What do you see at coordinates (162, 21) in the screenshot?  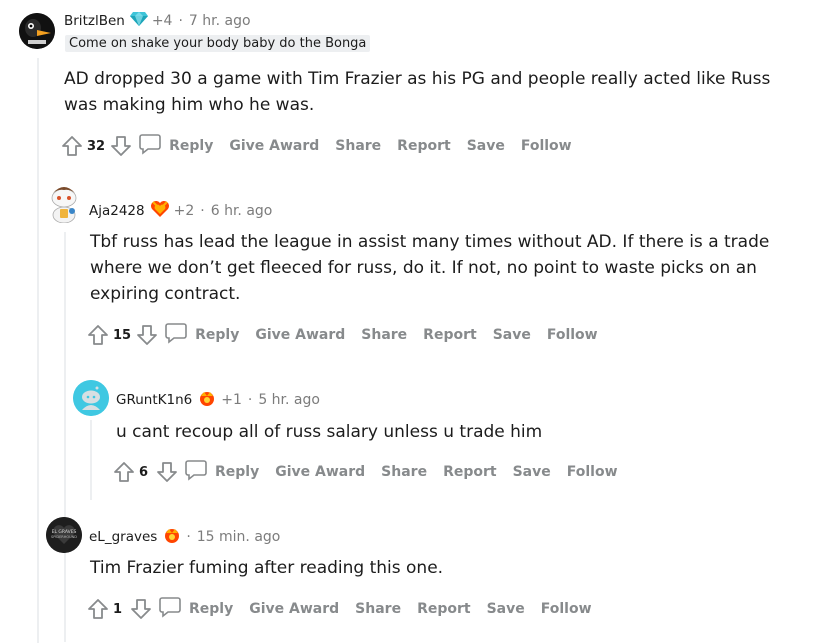 I see `award-count: +4` at bounding box center [162, 21].